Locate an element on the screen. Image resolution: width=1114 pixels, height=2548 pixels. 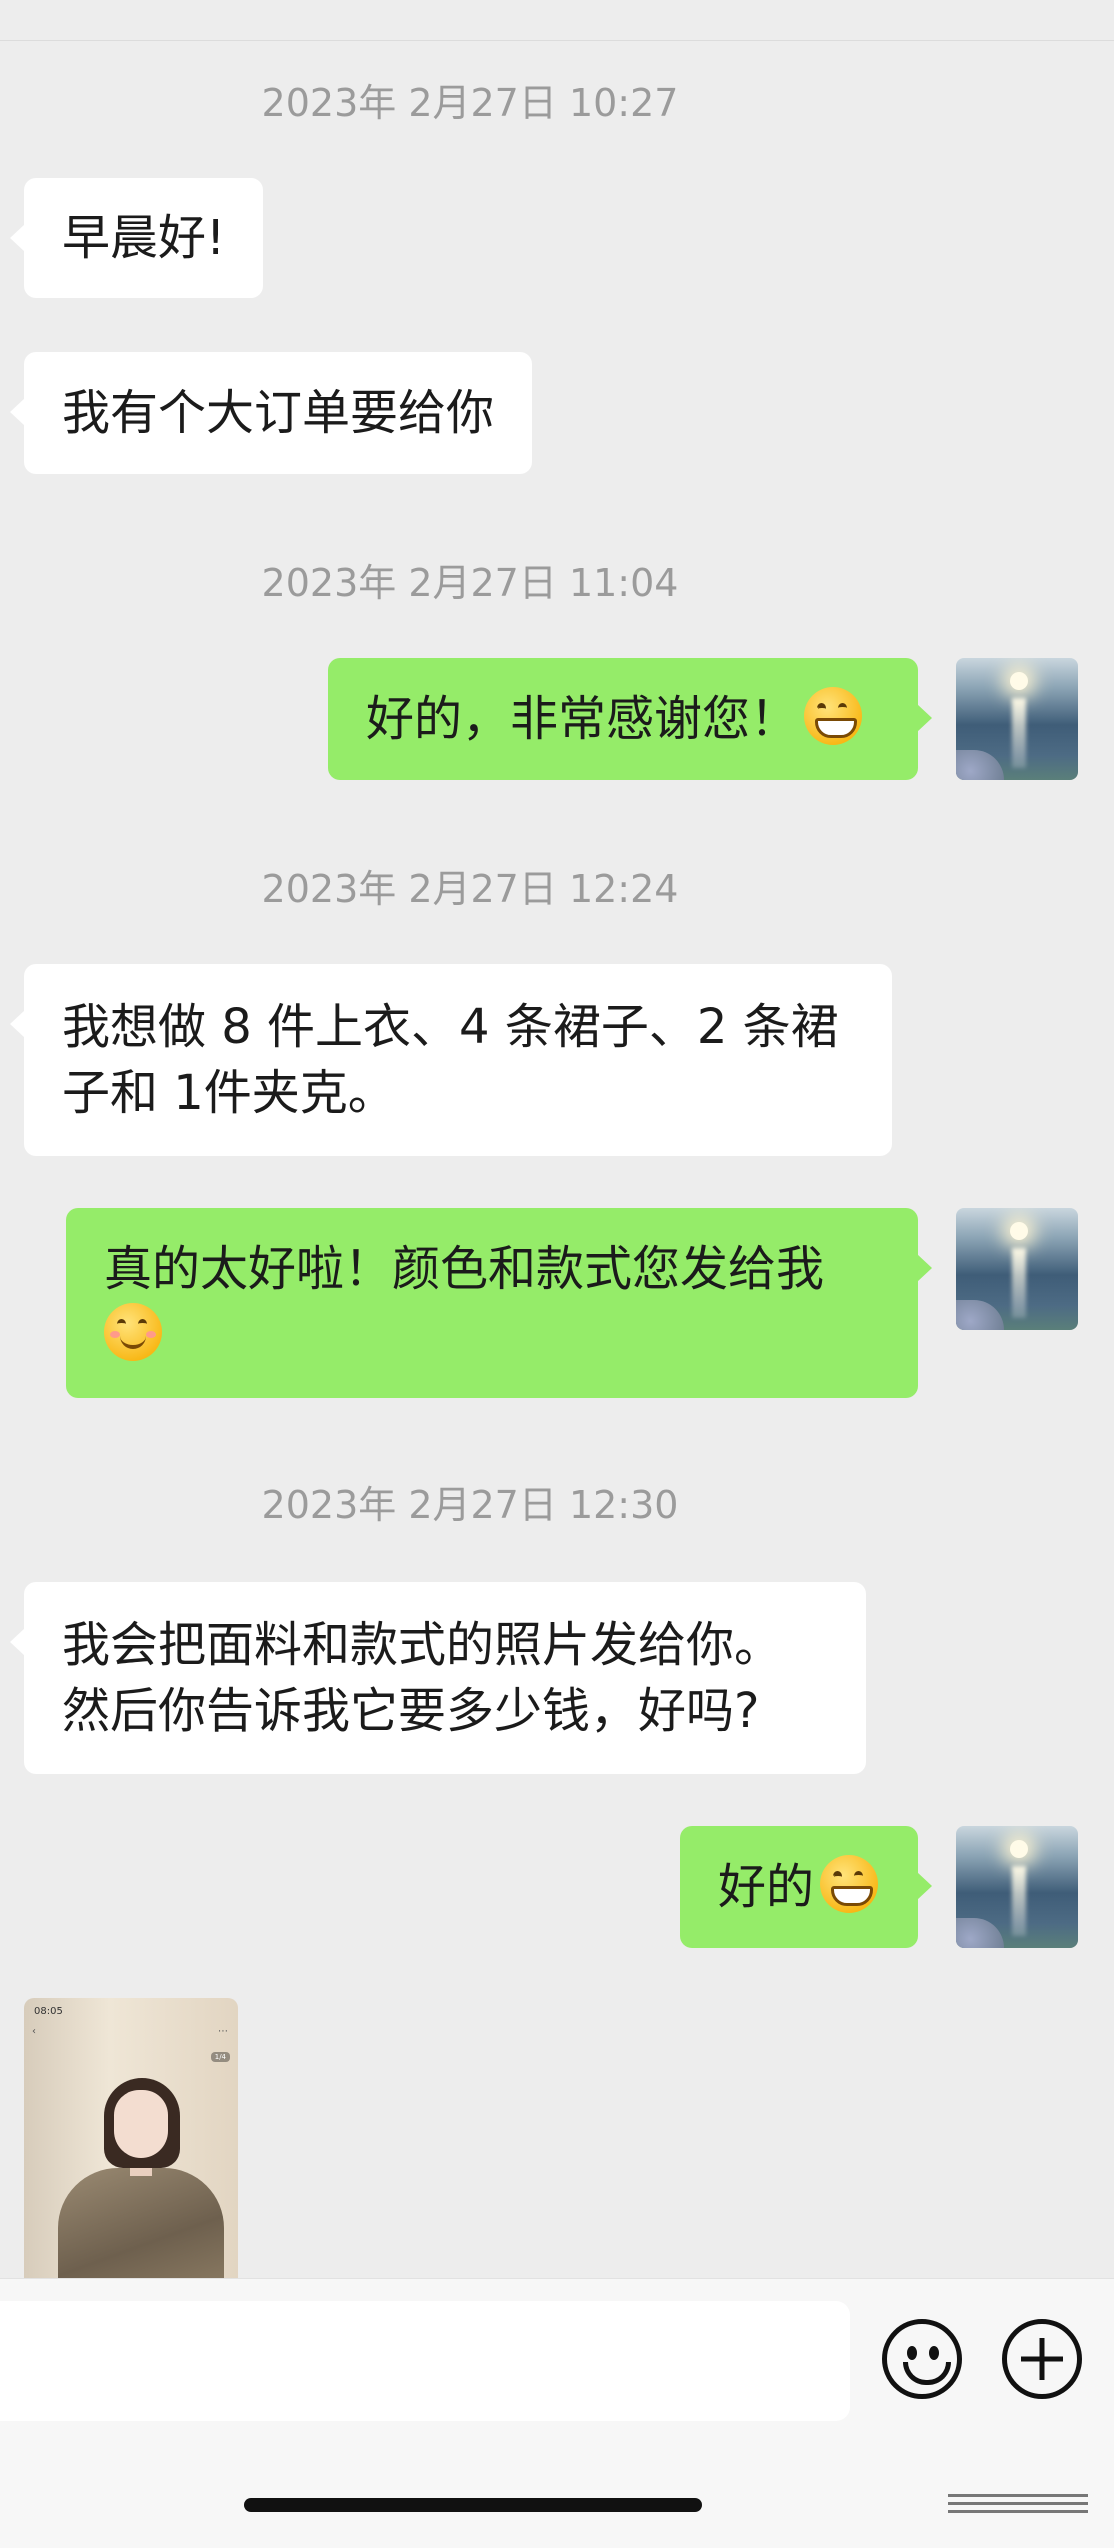
message-text: 真的太好啦！颜色和款式您发给我 is located at coordinates (492, 1302).